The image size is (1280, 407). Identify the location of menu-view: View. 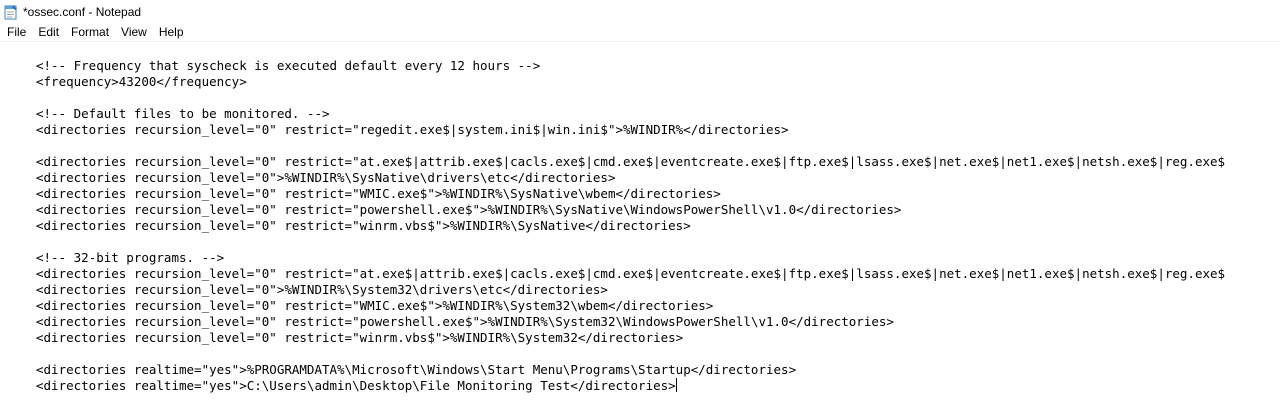
(134, 32).